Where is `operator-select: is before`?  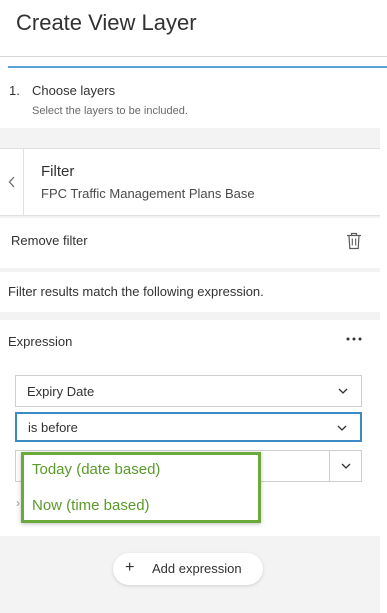 operator-select: is before is located at coordinates (188, 427).